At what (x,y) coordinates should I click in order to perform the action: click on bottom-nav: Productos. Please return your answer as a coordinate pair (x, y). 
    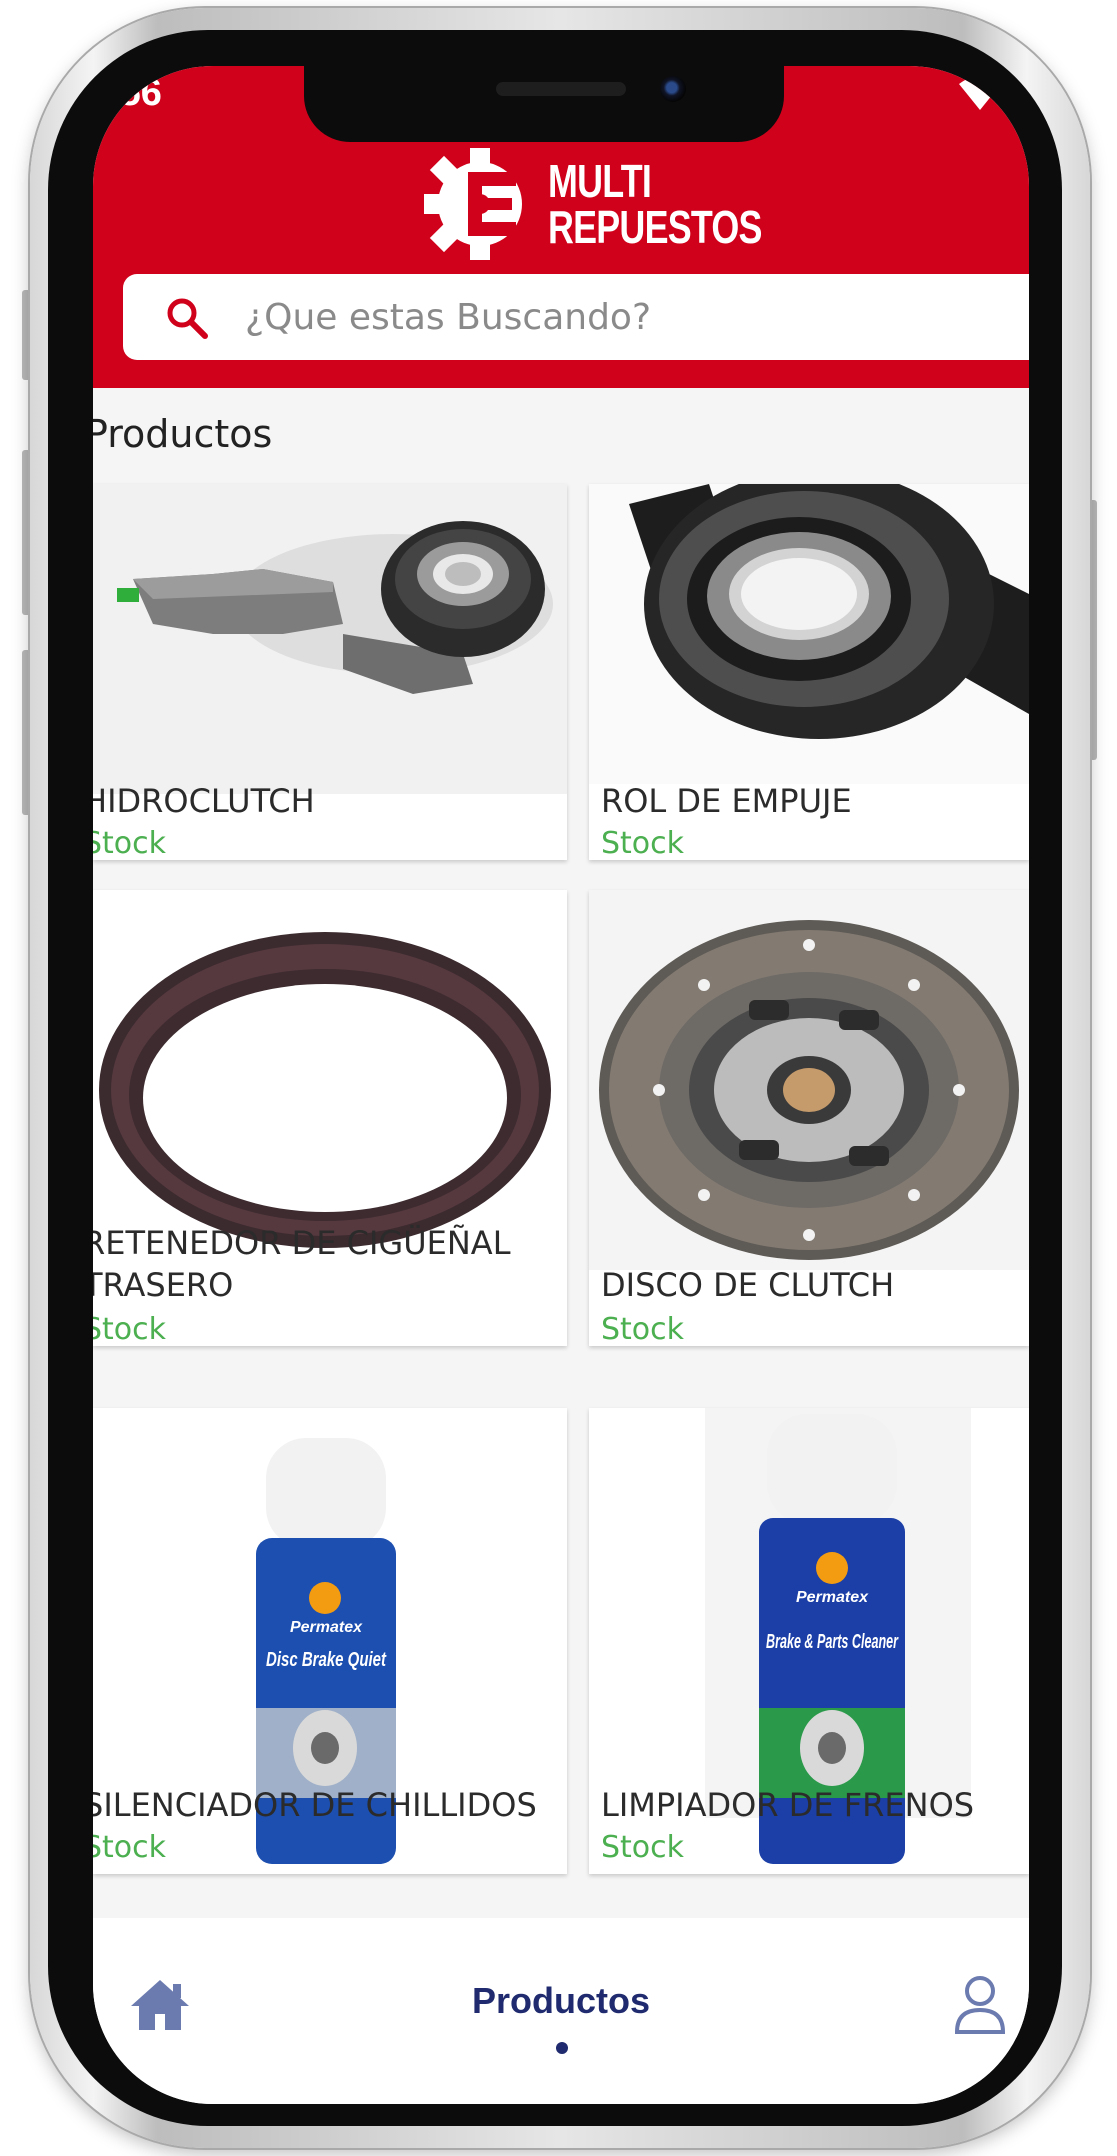
    Looking at the image, I should click on (561, 2011).